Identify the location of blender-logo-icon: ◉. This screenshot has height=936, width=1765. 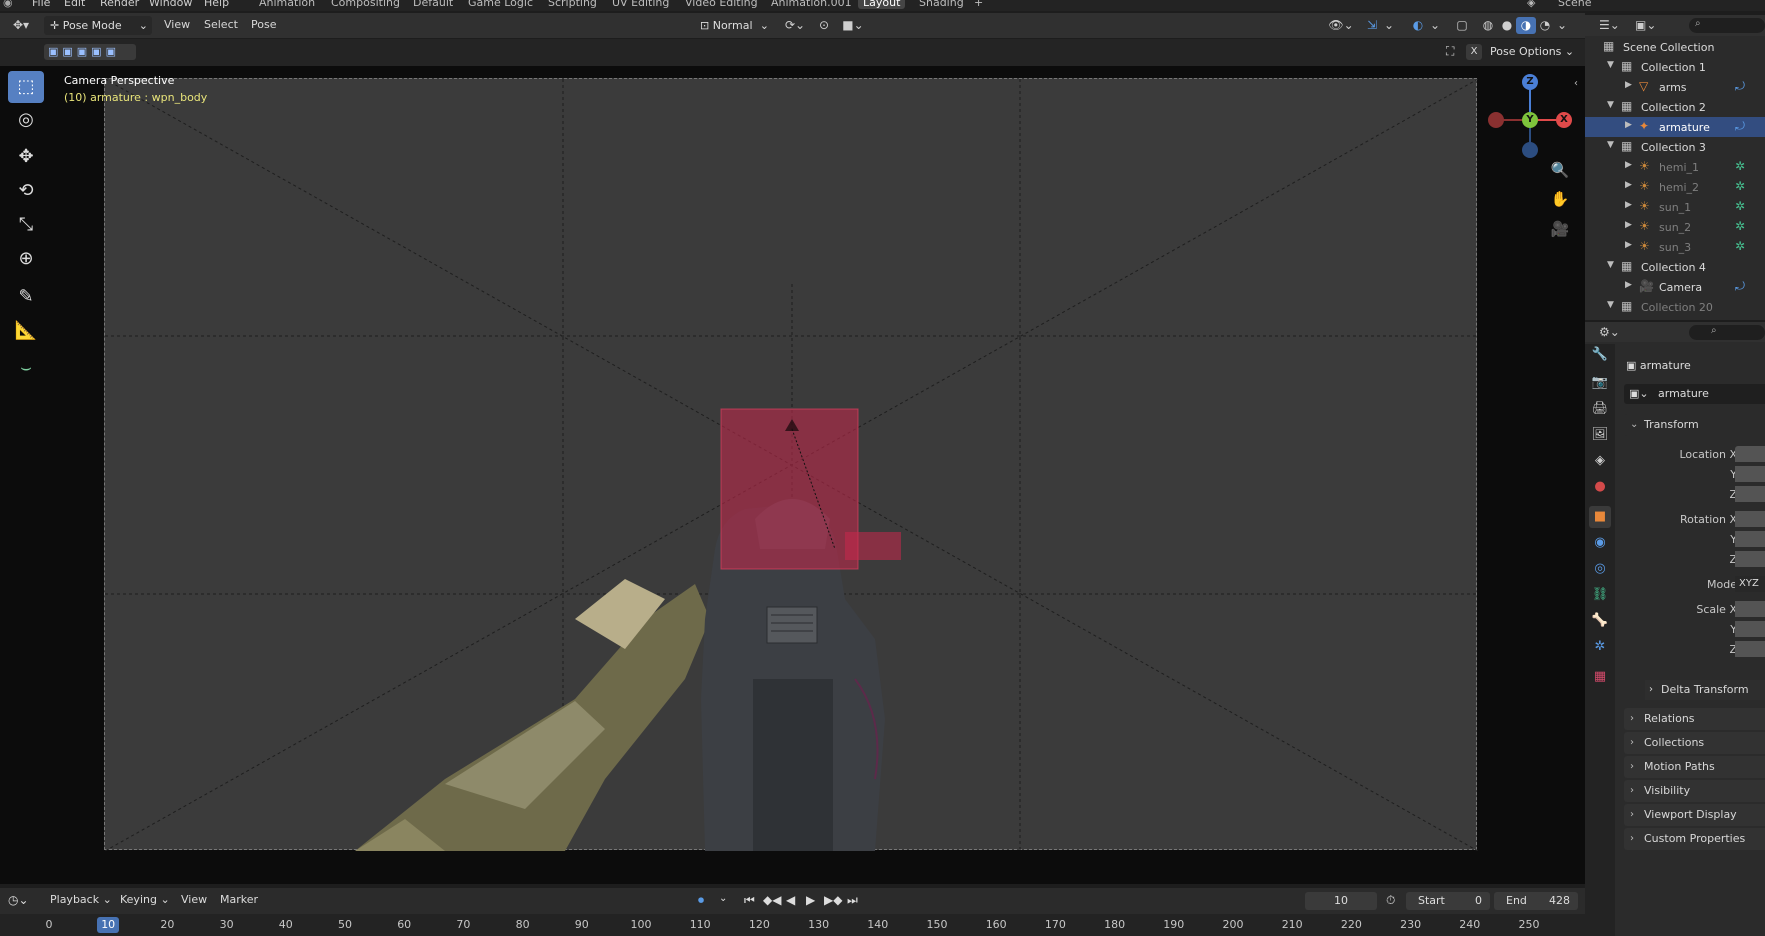
(8, 4).